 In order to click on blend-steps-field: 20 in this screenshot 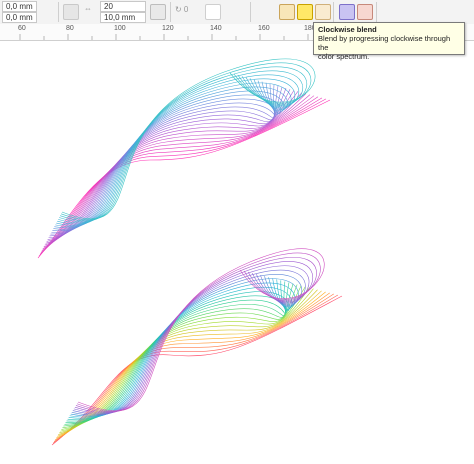, I will do `click(123, 6)`.